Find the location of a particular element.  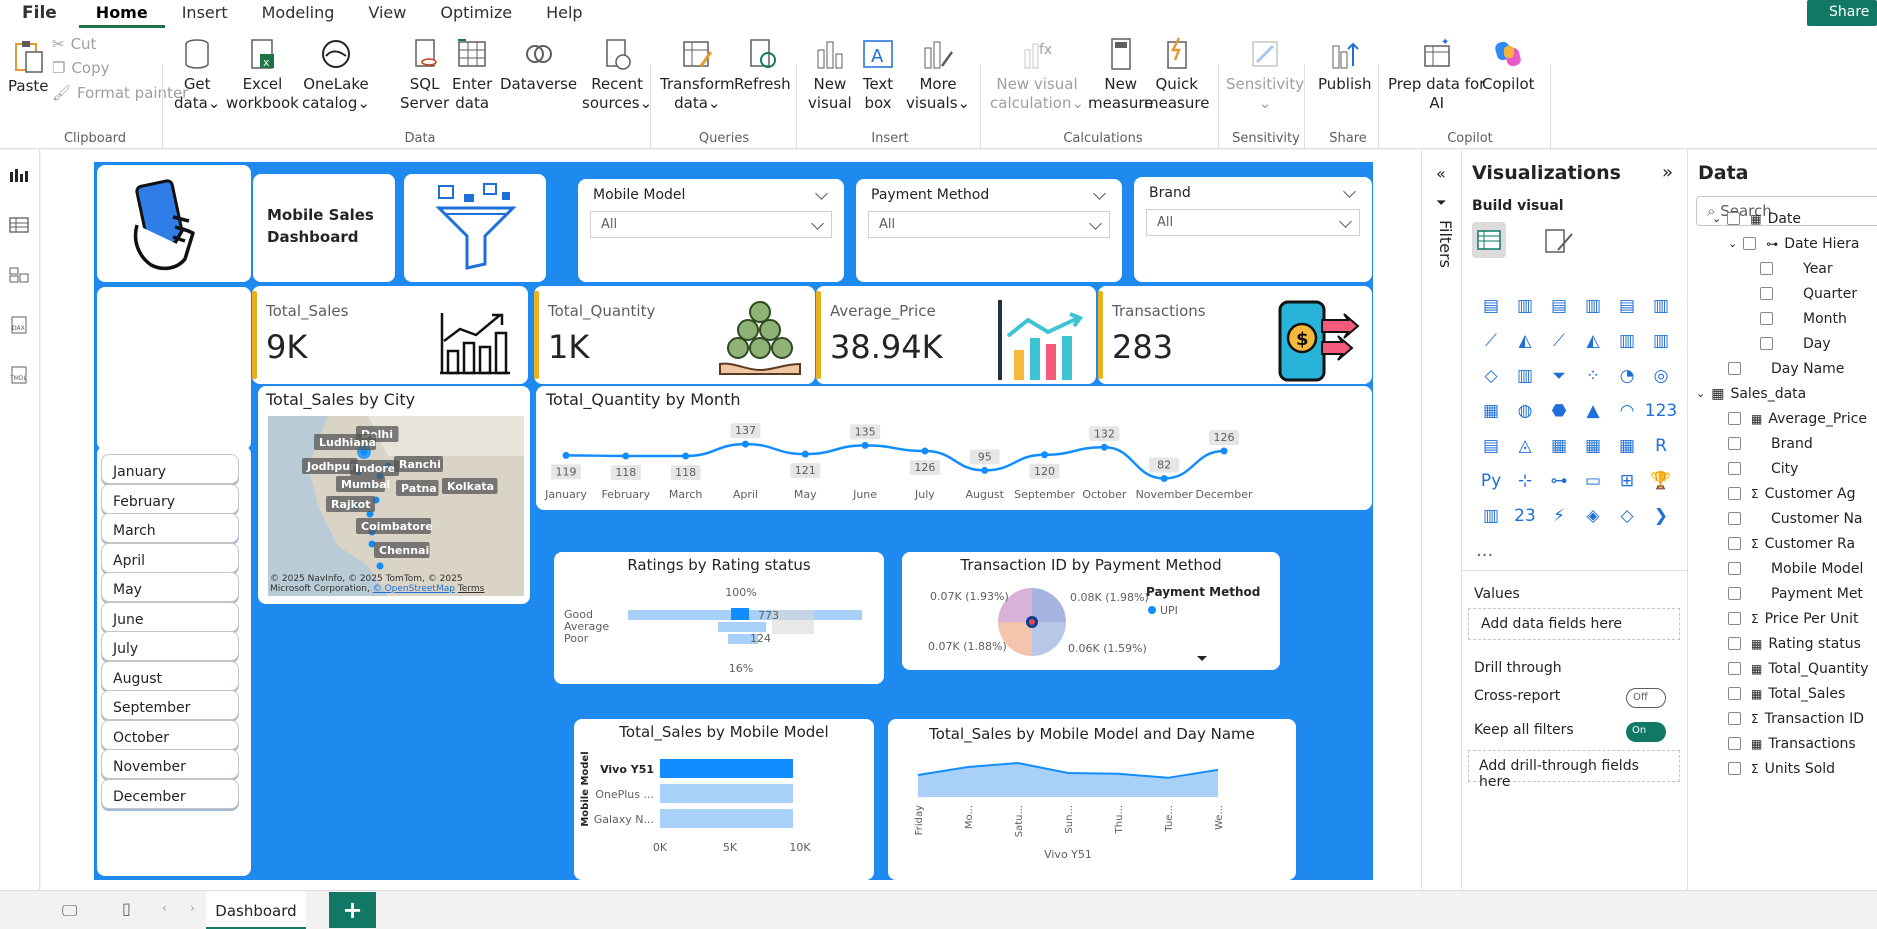

card-new-icon: 23 is located at coordinates (1525, 515).